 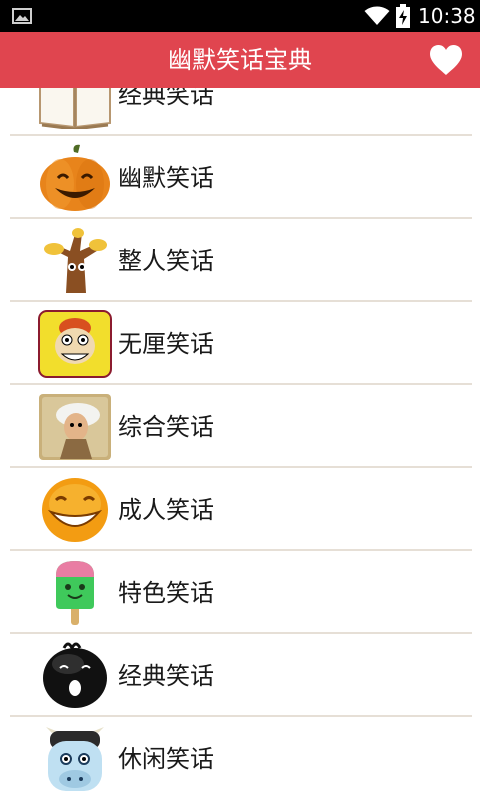 What do you see at coordinates (75, 427) in the screenshot?
I see `old-man-icon` at bounding box center [75, 427].